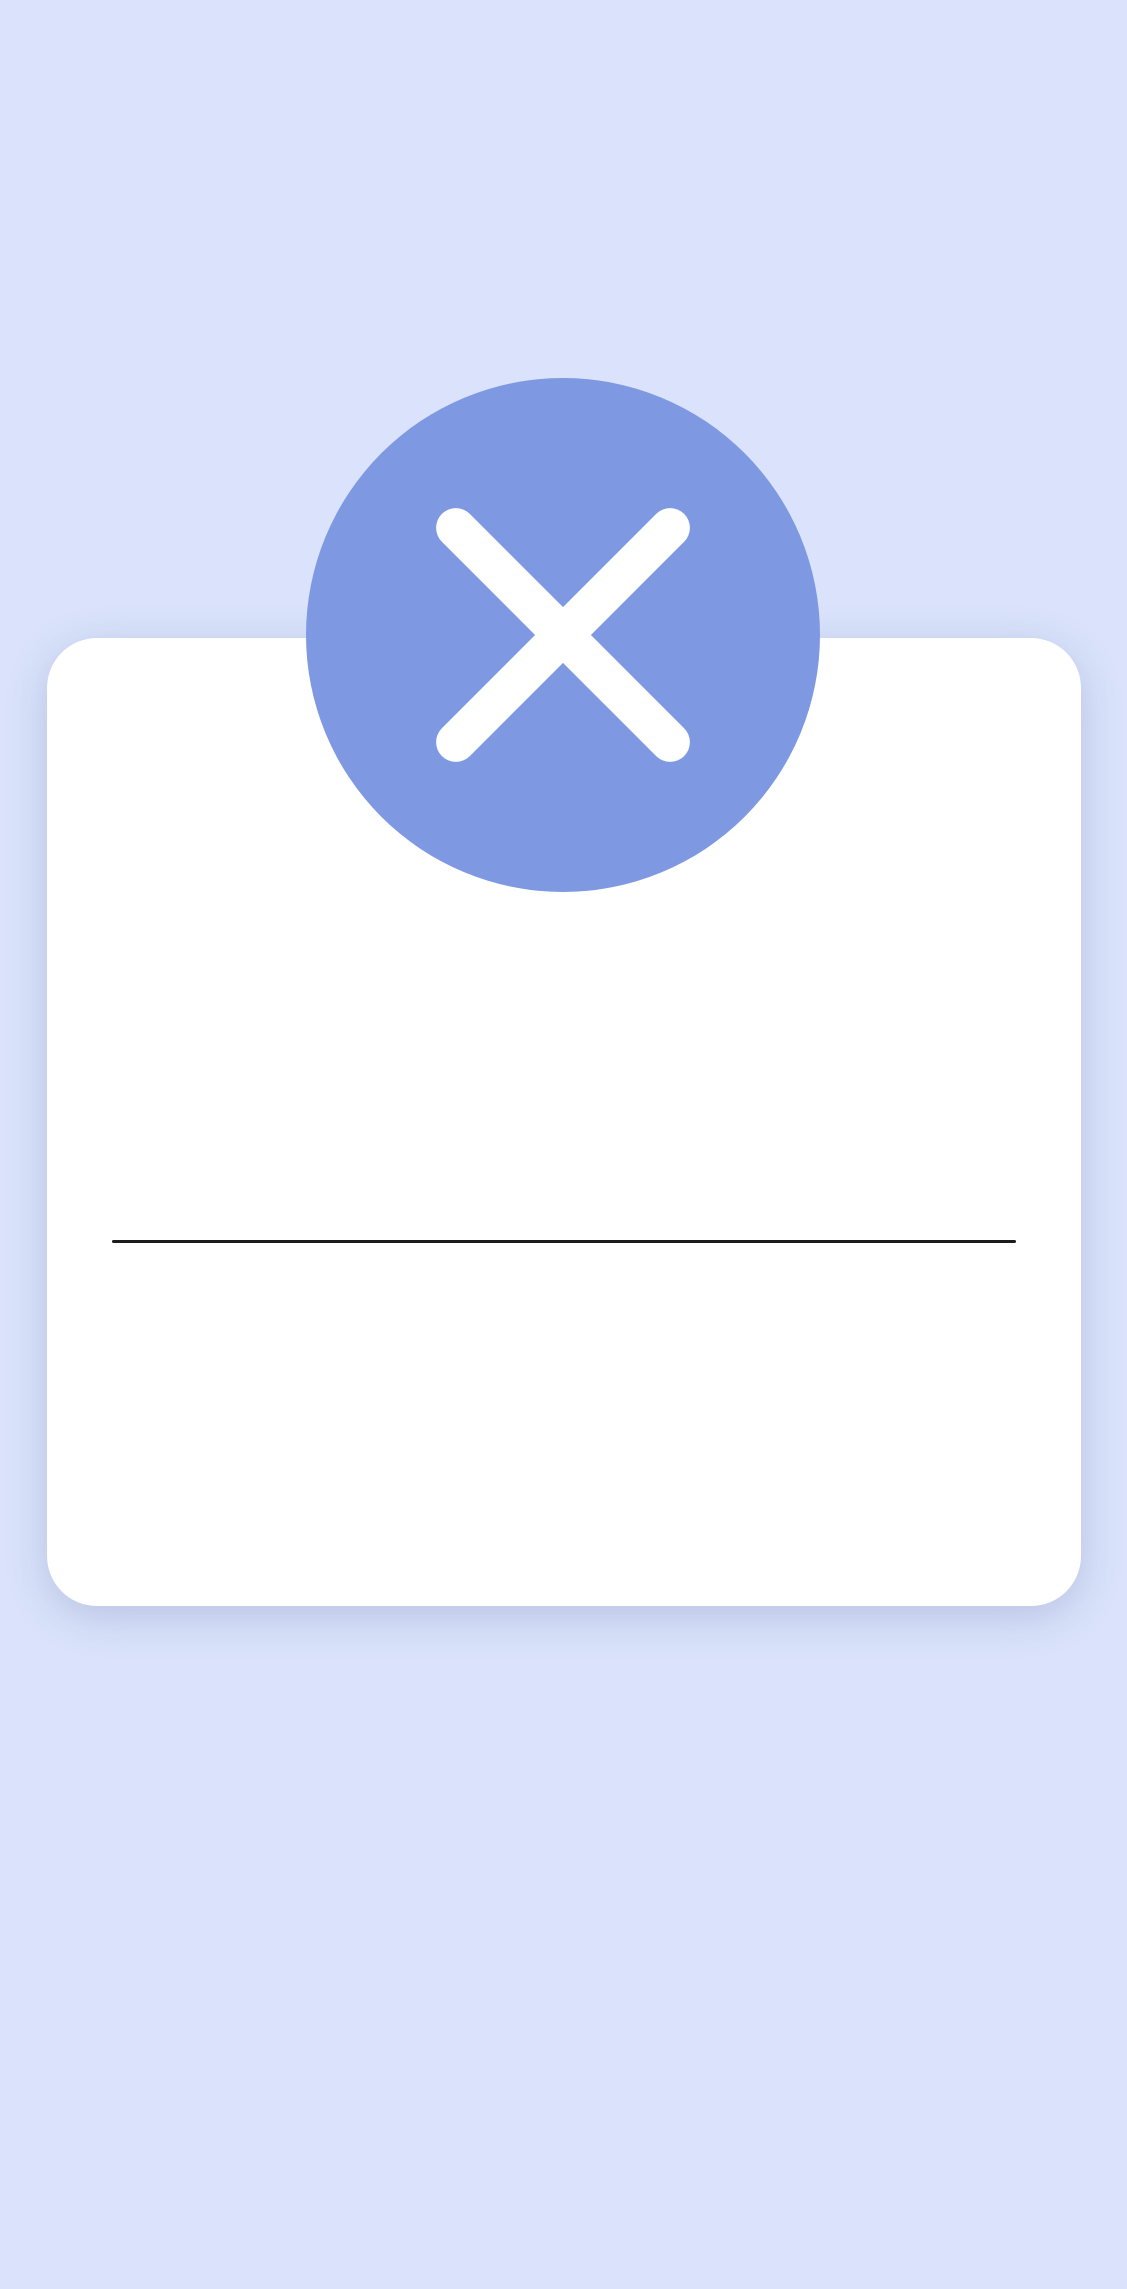 The image size is (1127, 2289). I want to click on close-badge, so click(563, 635).